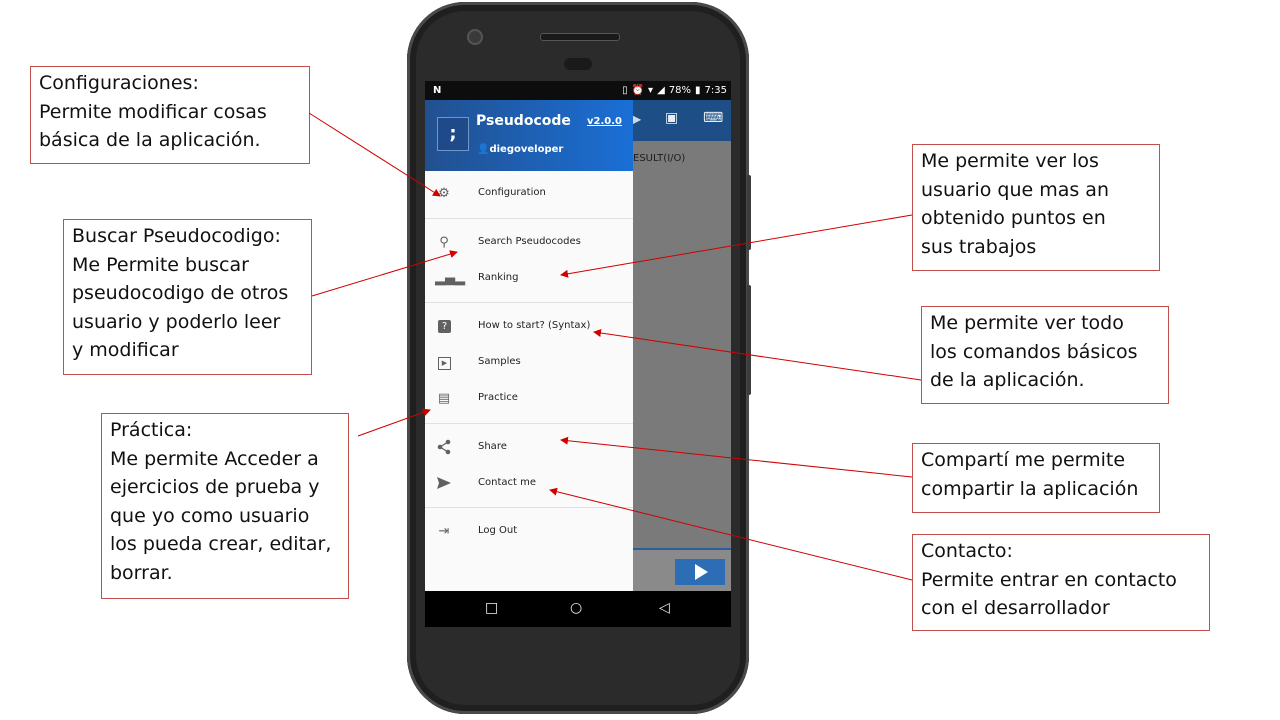 This screenshot has height=720, width=1280. I want to click on arrow-ranking, so click(736, 246).